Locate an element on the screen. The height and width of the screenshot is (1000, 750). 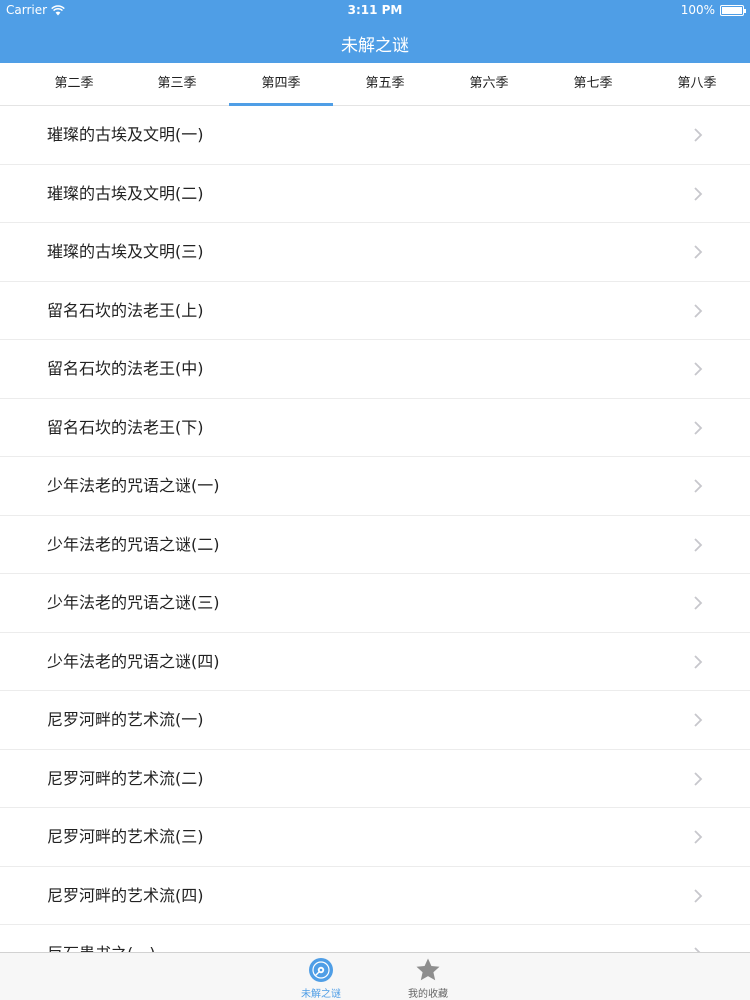
list-item: 少年法老的咒语之谜(二) is located at coordinates (375, 545).